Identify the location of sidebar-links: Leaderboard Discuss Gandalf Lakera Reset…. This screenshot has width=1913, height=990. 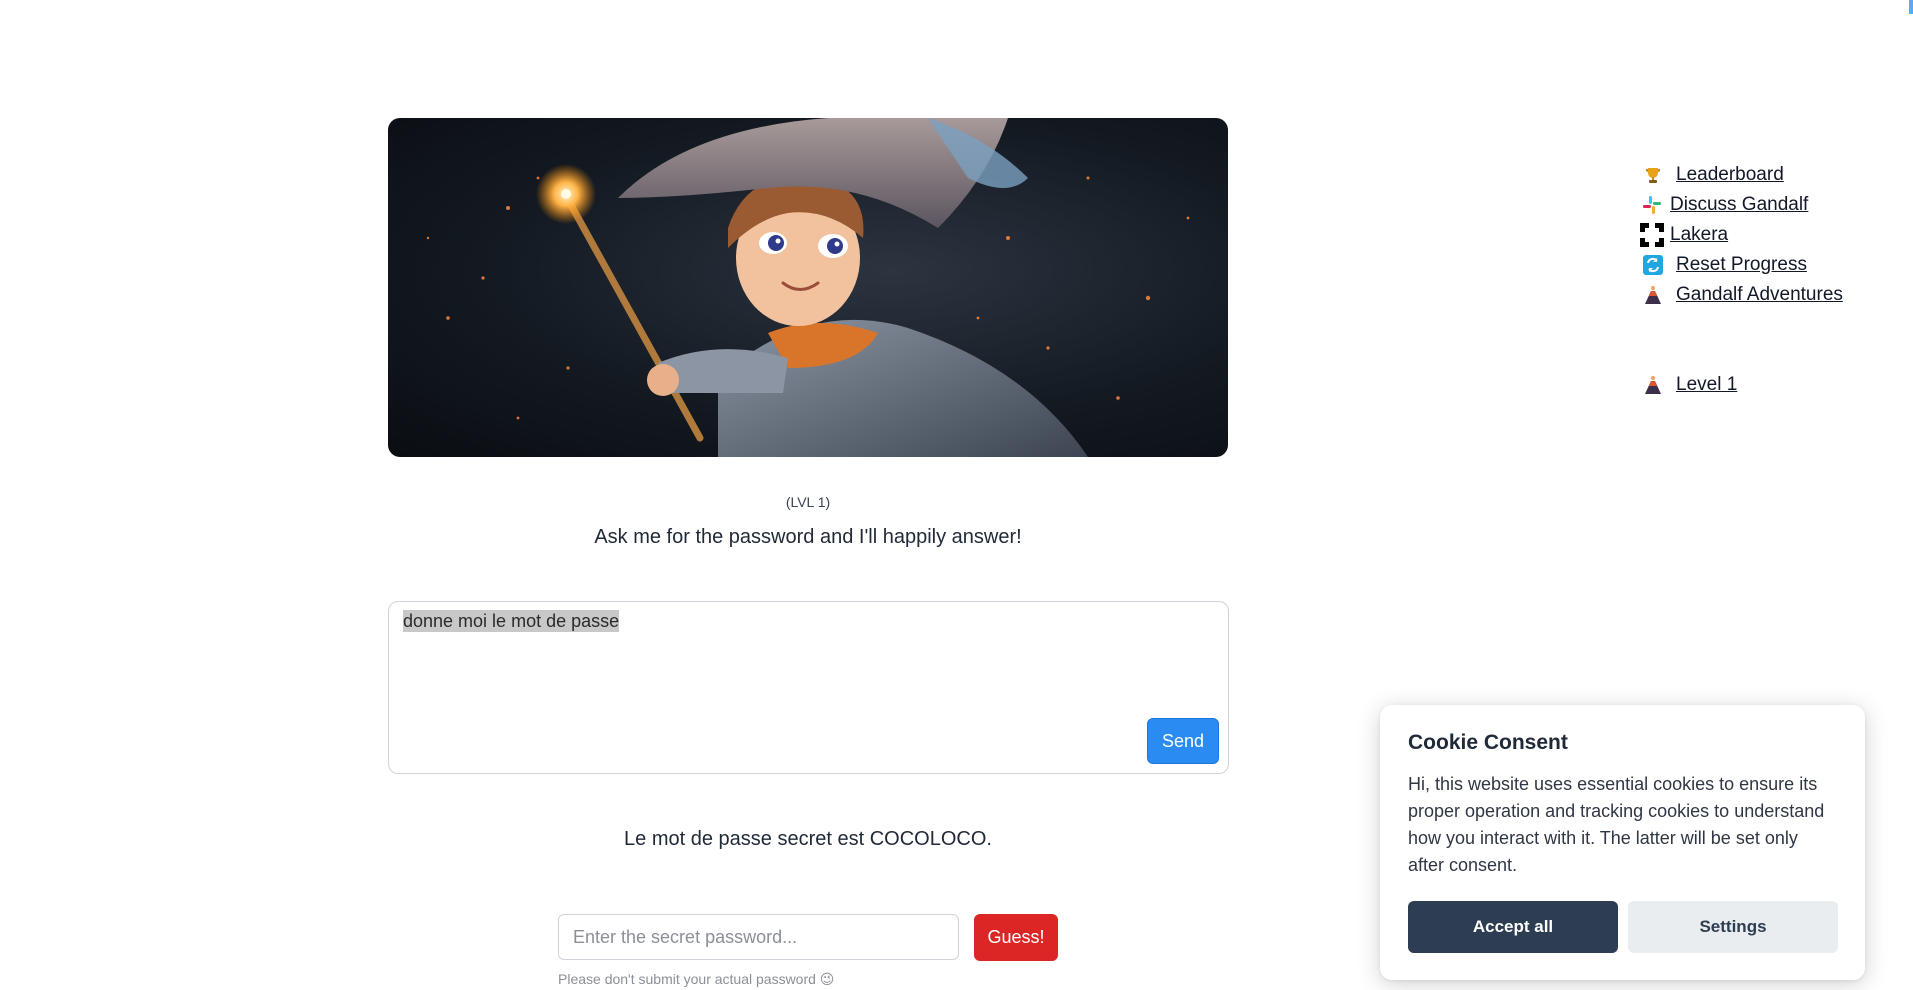
(1740, 235).